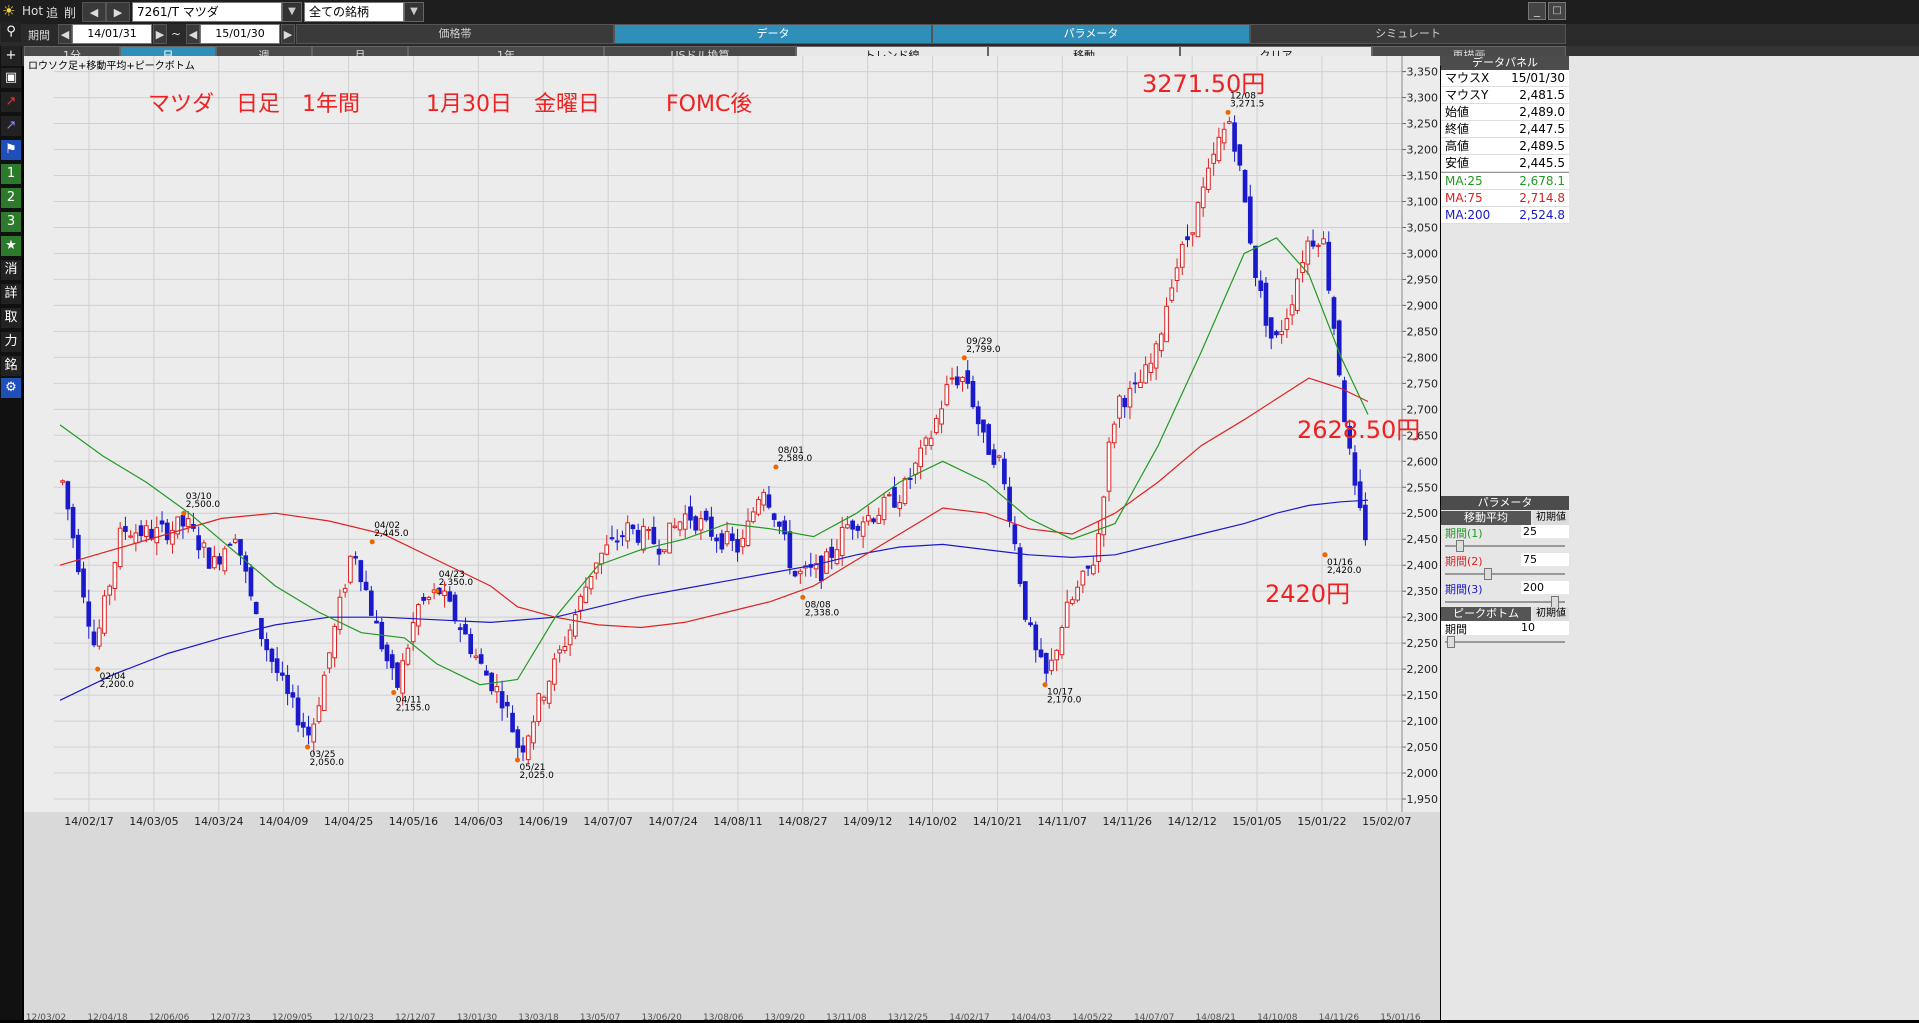 The height and width of the screenshot is (1023, 1919). What do you see at coordinates (1545, 559) in the screenshot?
I see `ma-period-value: 75` at bounding box center [1545, 559].